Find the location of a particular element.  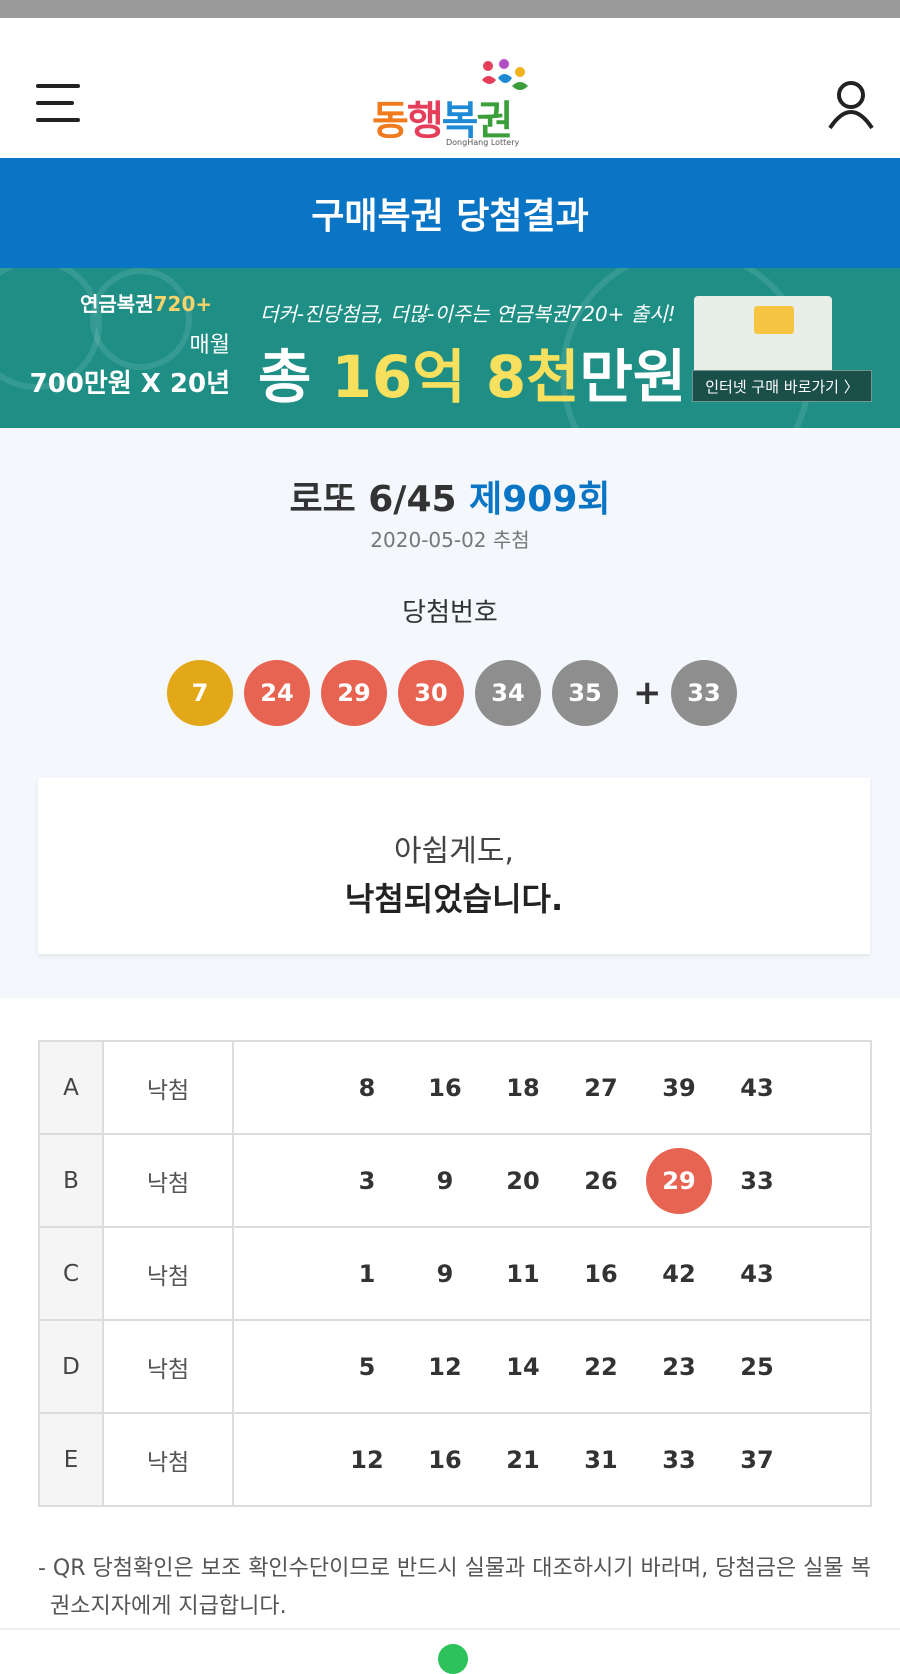

ticket-number: 5 is located at coordinates (367, 1366).